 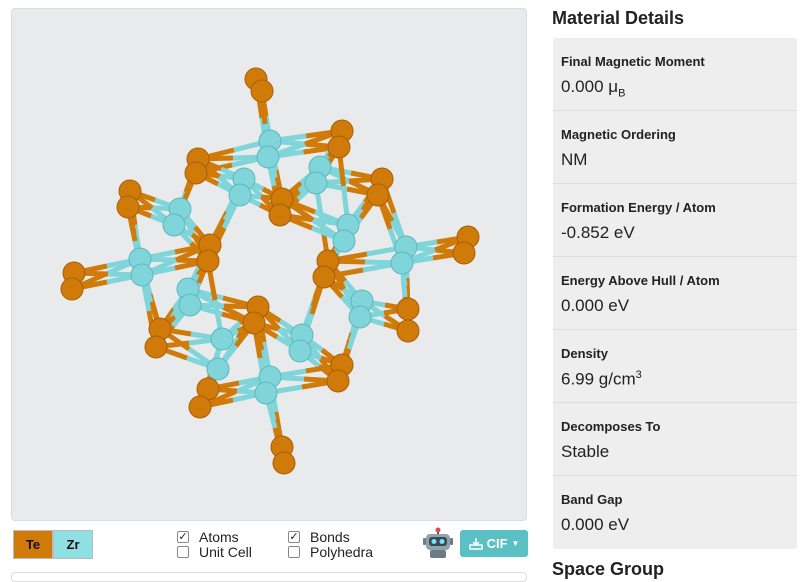 What do you see at coordinates (585, 451) in the screenshot?
I see `decomposes-value: Stable` at bounding box center [585, 451].